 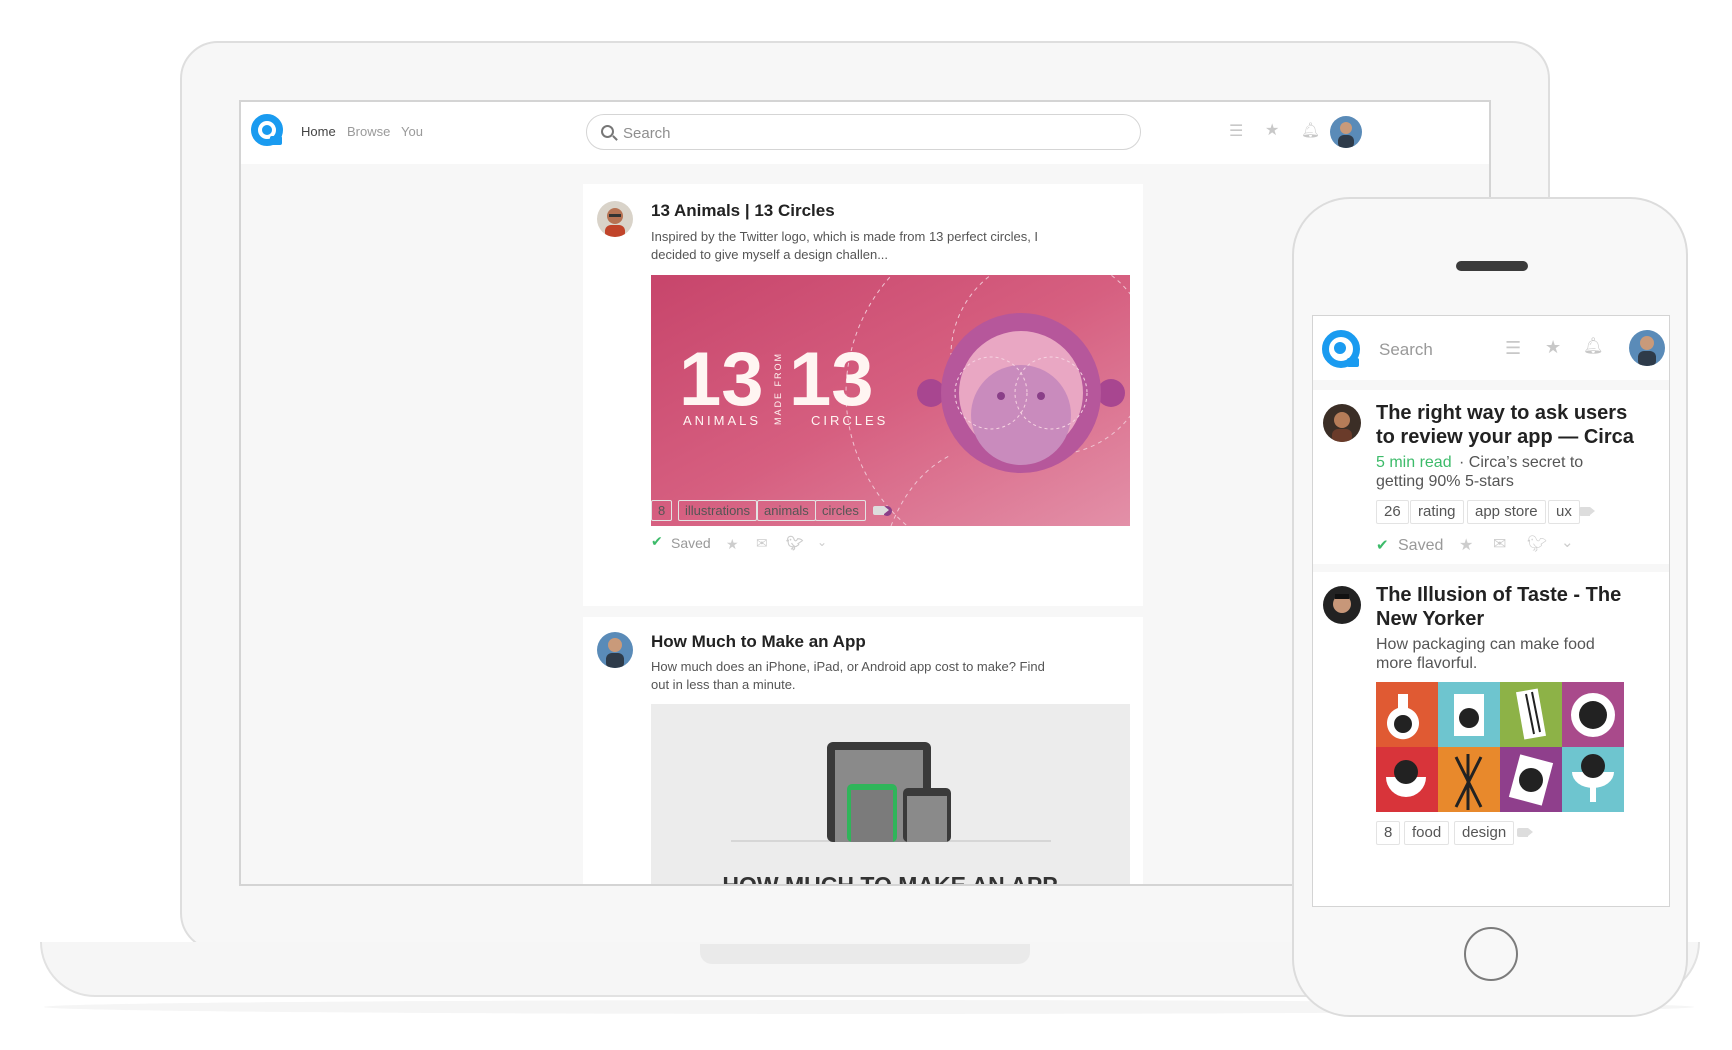 What do you see at coordinates (1427, 663) in the screenshot?
I see `article-excerpt: more flavorful.` at bounding box center [1427, 663].